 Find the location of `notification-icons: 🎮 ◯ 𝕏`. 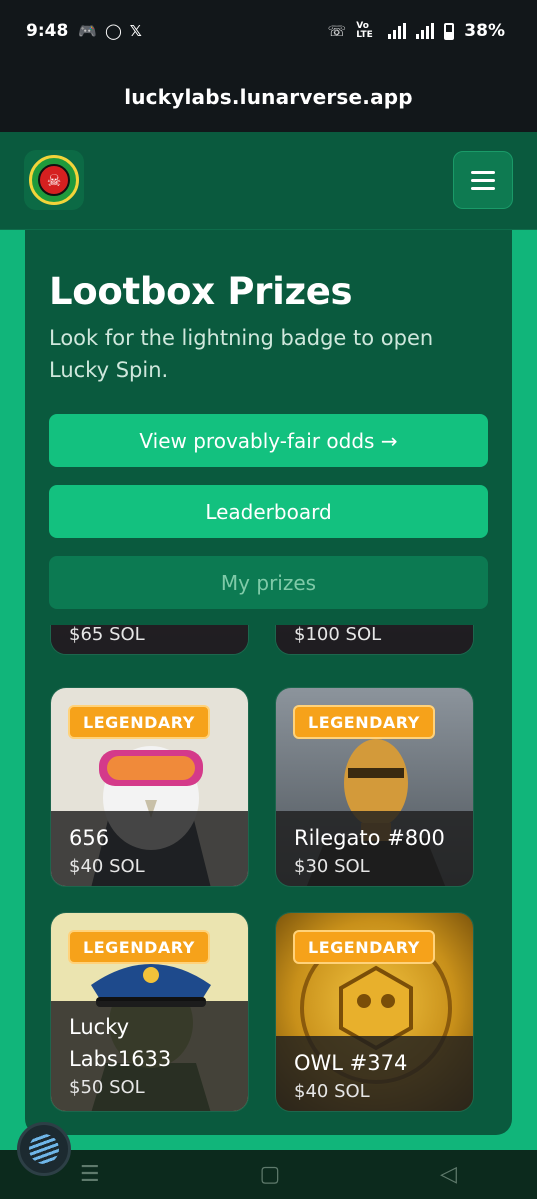

notification-icons: 🎮 ◯ 𝕏 is located at coordinates (110, 31).